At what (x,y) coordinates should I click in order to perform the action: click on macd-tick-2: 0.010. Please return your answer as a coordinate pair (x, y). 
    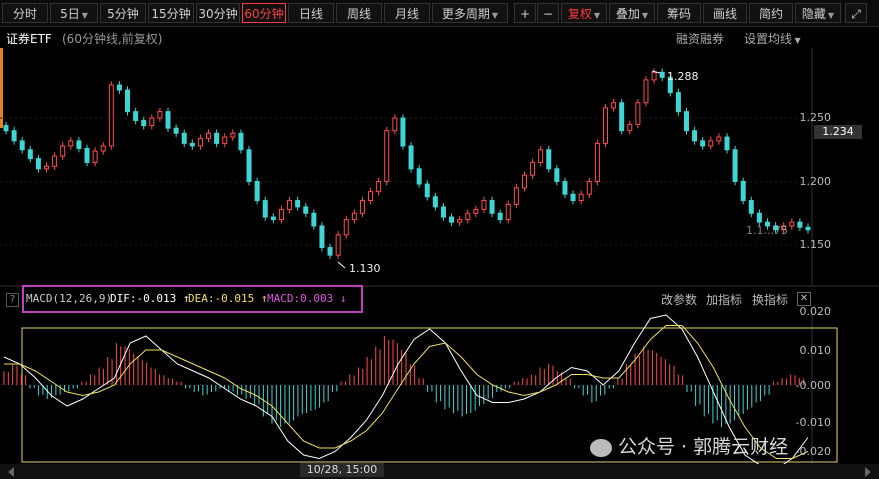
    Looking at the image, I should click on (815, 350).